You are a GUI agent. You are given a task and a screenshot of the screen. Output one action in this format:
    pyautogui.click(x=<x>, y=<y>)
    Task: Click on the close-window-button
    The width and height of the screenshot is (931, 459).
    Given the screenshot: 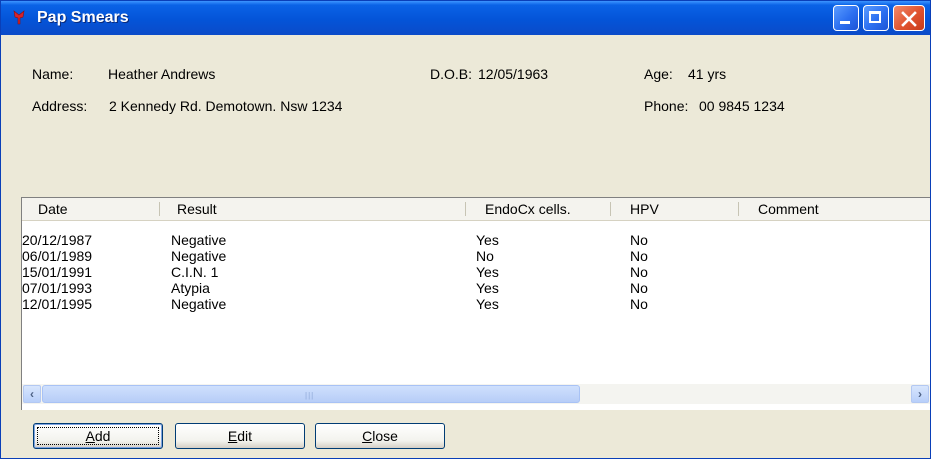 What is the action you would take?
    pyautogui.click(x=909, y=18)
    